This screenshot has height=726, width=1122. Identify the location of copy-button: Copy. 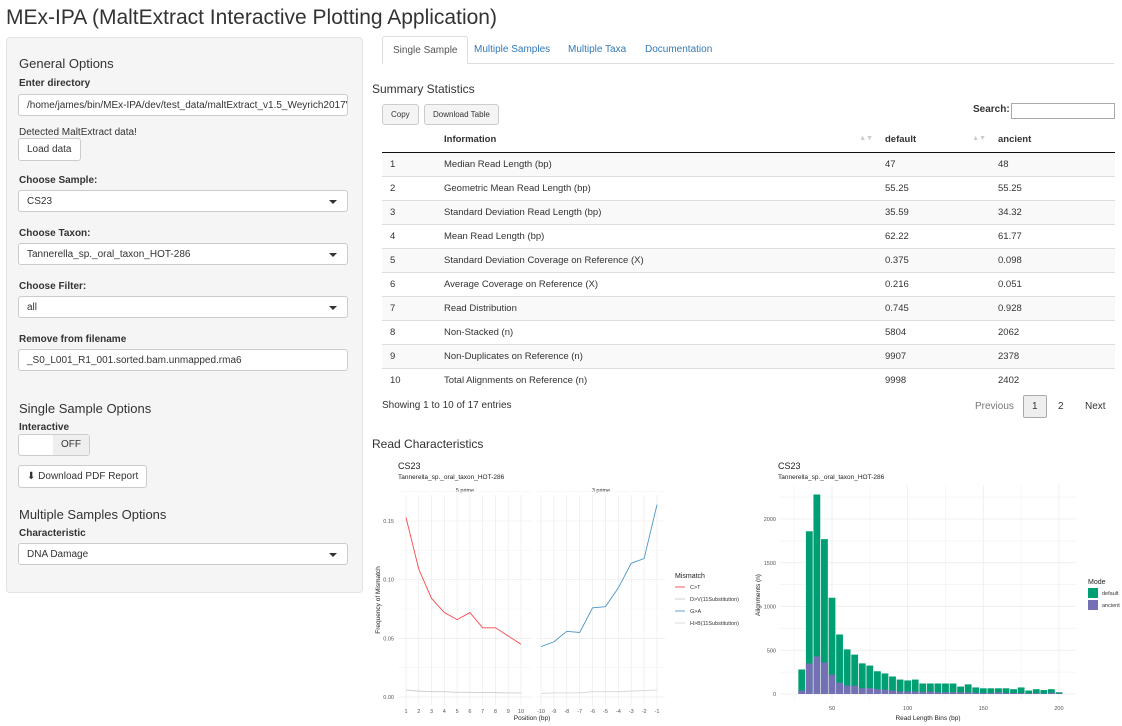
(400, 114).